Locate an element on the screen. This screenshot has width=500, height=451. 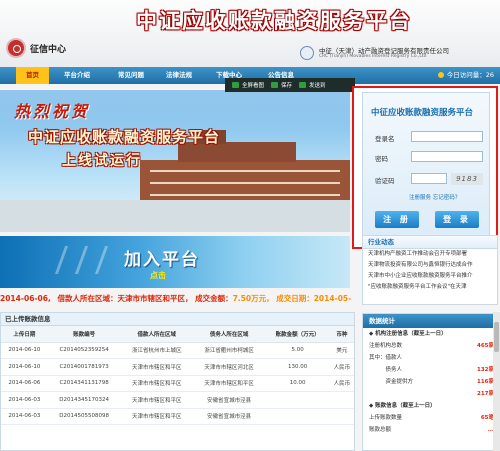
login-button: 登 录 is located at coordinates (457, 219).